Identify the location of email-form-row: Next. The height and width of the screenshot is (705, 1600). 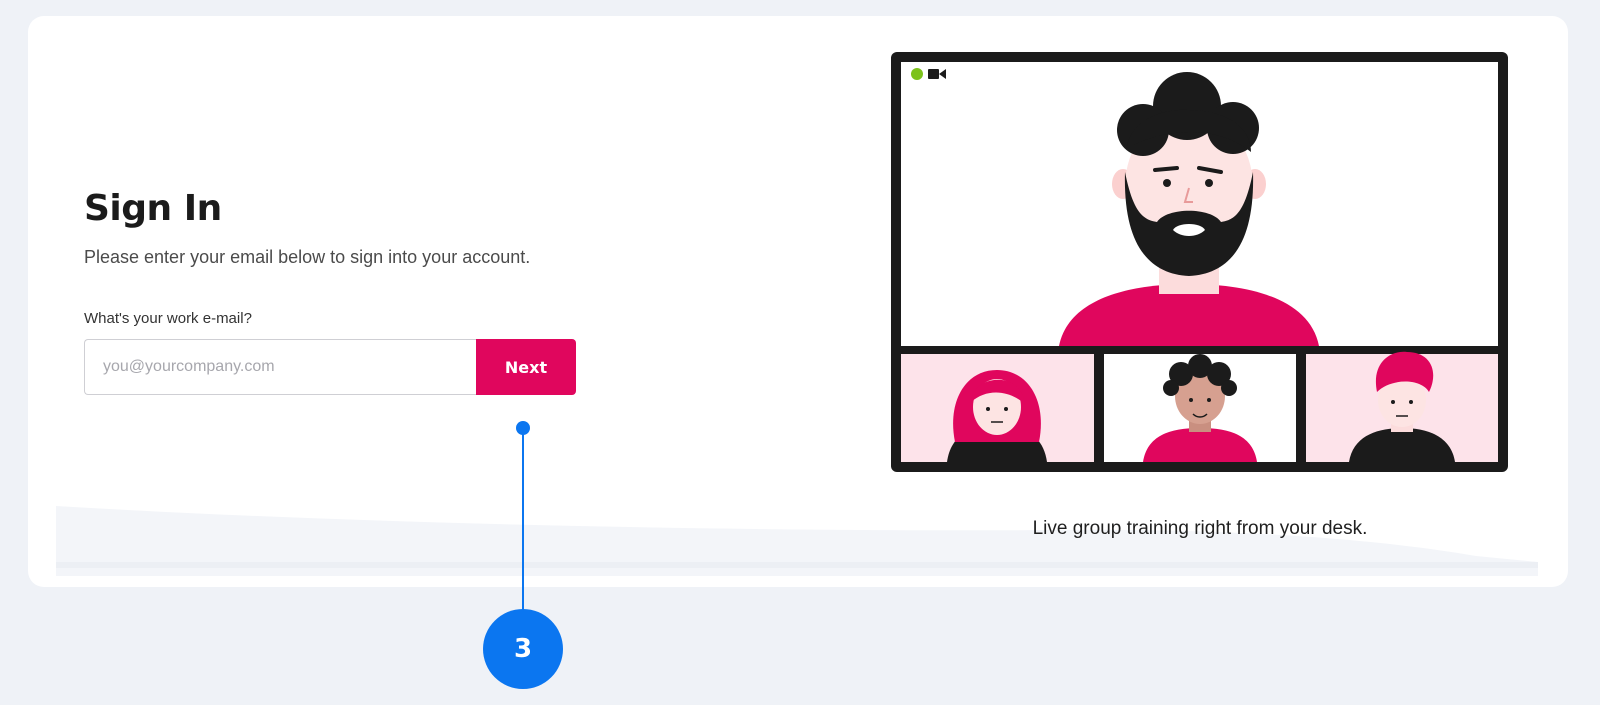
(330, 367).